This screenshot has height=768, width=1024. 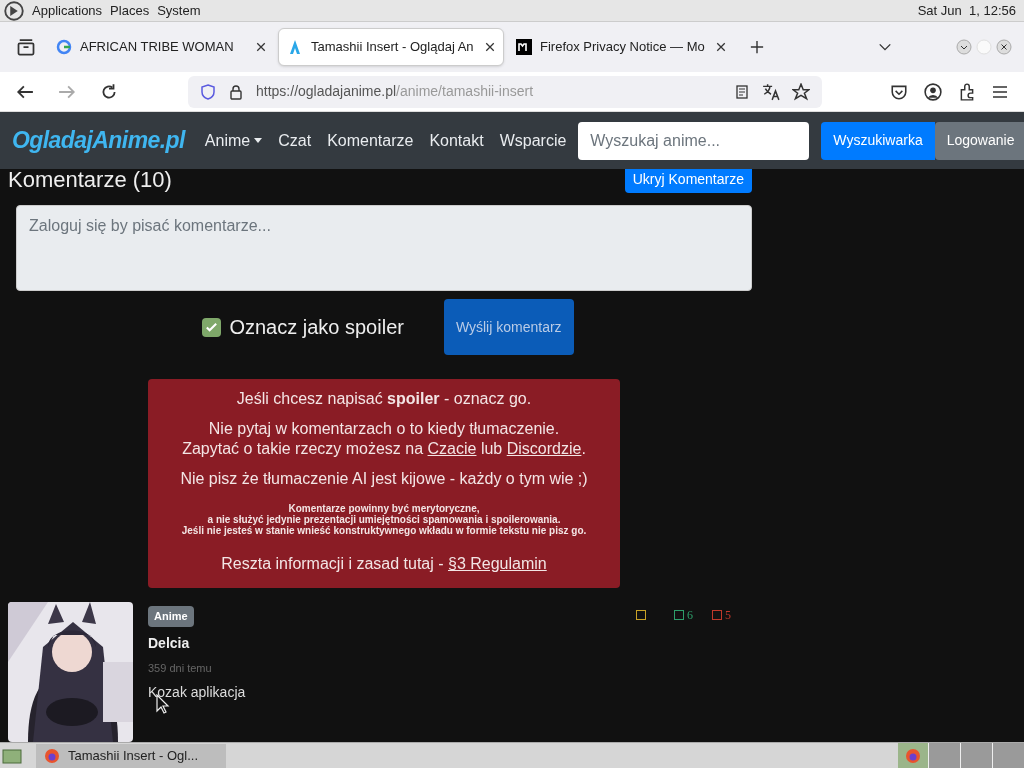 I want to click on comment-time: 359 dni temu, so click(x=180, y=668).